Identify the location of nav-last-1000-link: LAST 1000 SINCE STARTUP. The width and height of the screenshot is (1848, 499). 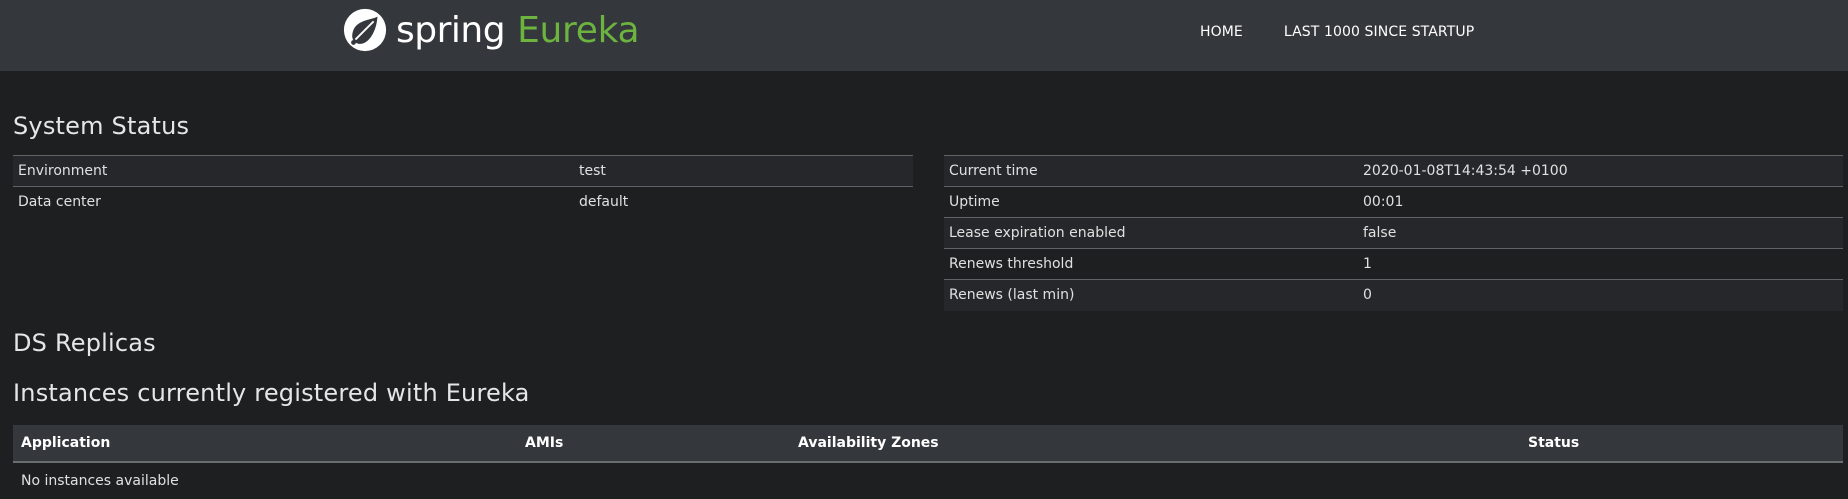
(1379, 32).